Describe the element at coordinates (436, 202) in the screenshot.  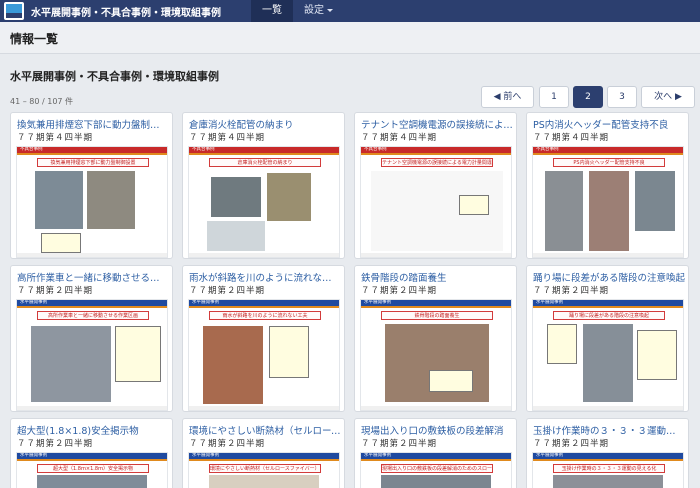
I see `card-thumbnail: 不具合事例テナント空調機電源の誤接続による電力計量間違い` at that location.